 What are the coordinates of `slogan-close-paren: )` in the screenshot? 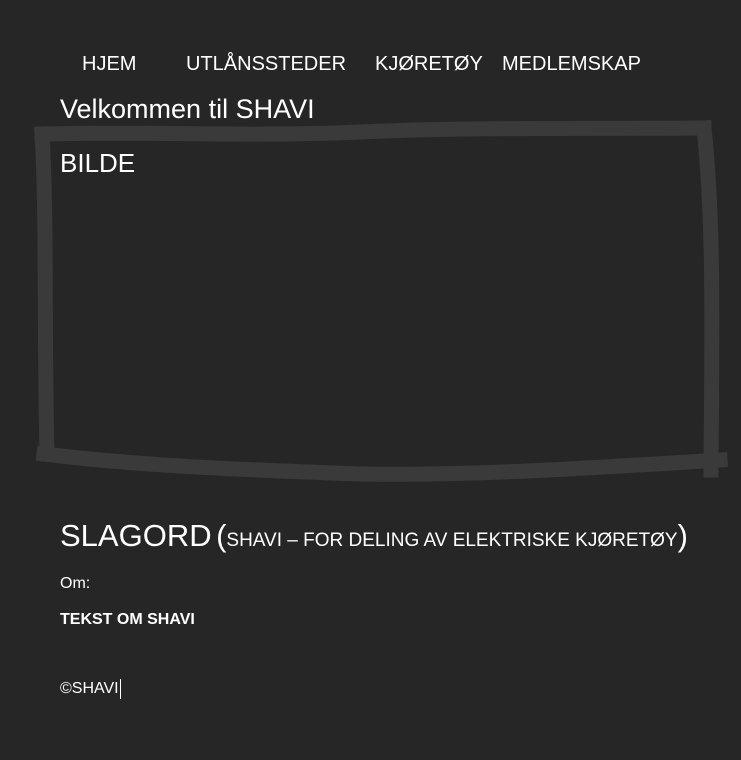 It's located at (682, 535).